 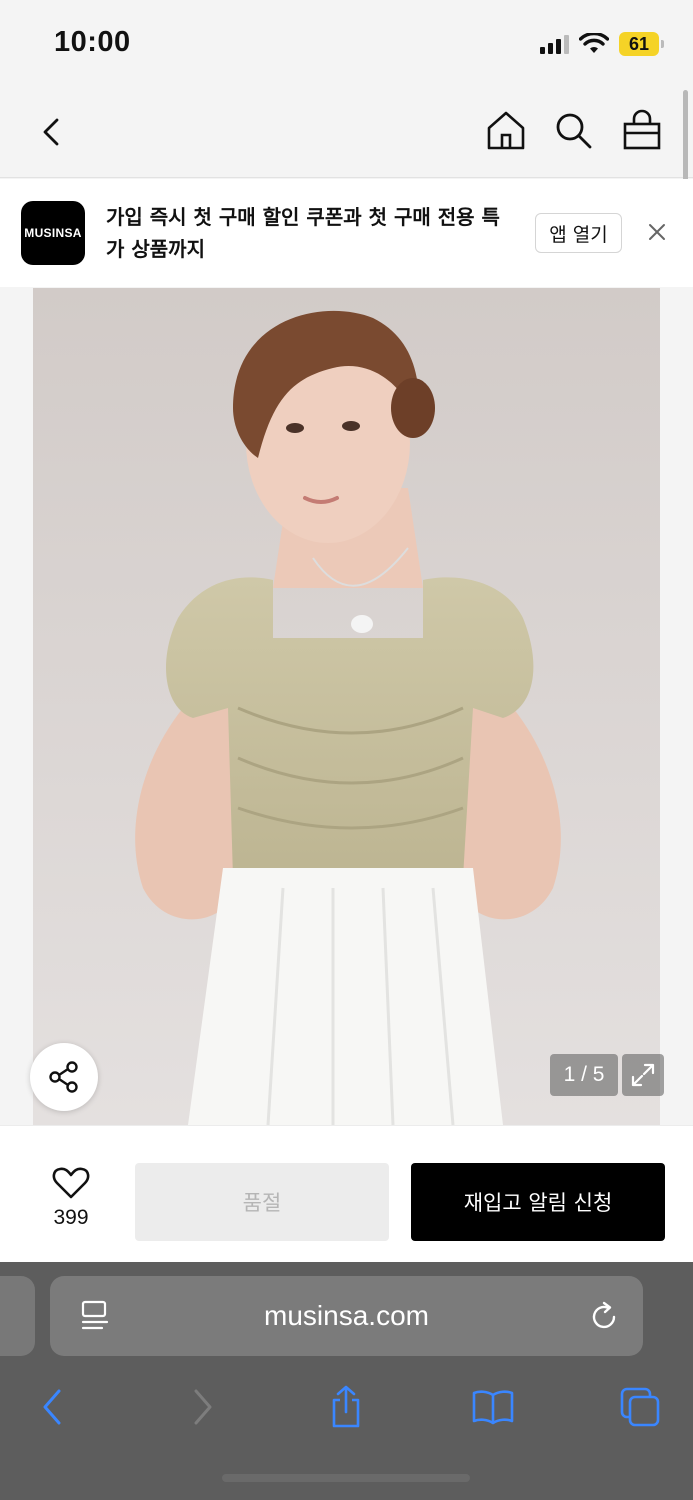 What do you see at coordinates (641, 44) in the screenshot?
I see `battery-indicator: 61` at bounding box center [641, 44].